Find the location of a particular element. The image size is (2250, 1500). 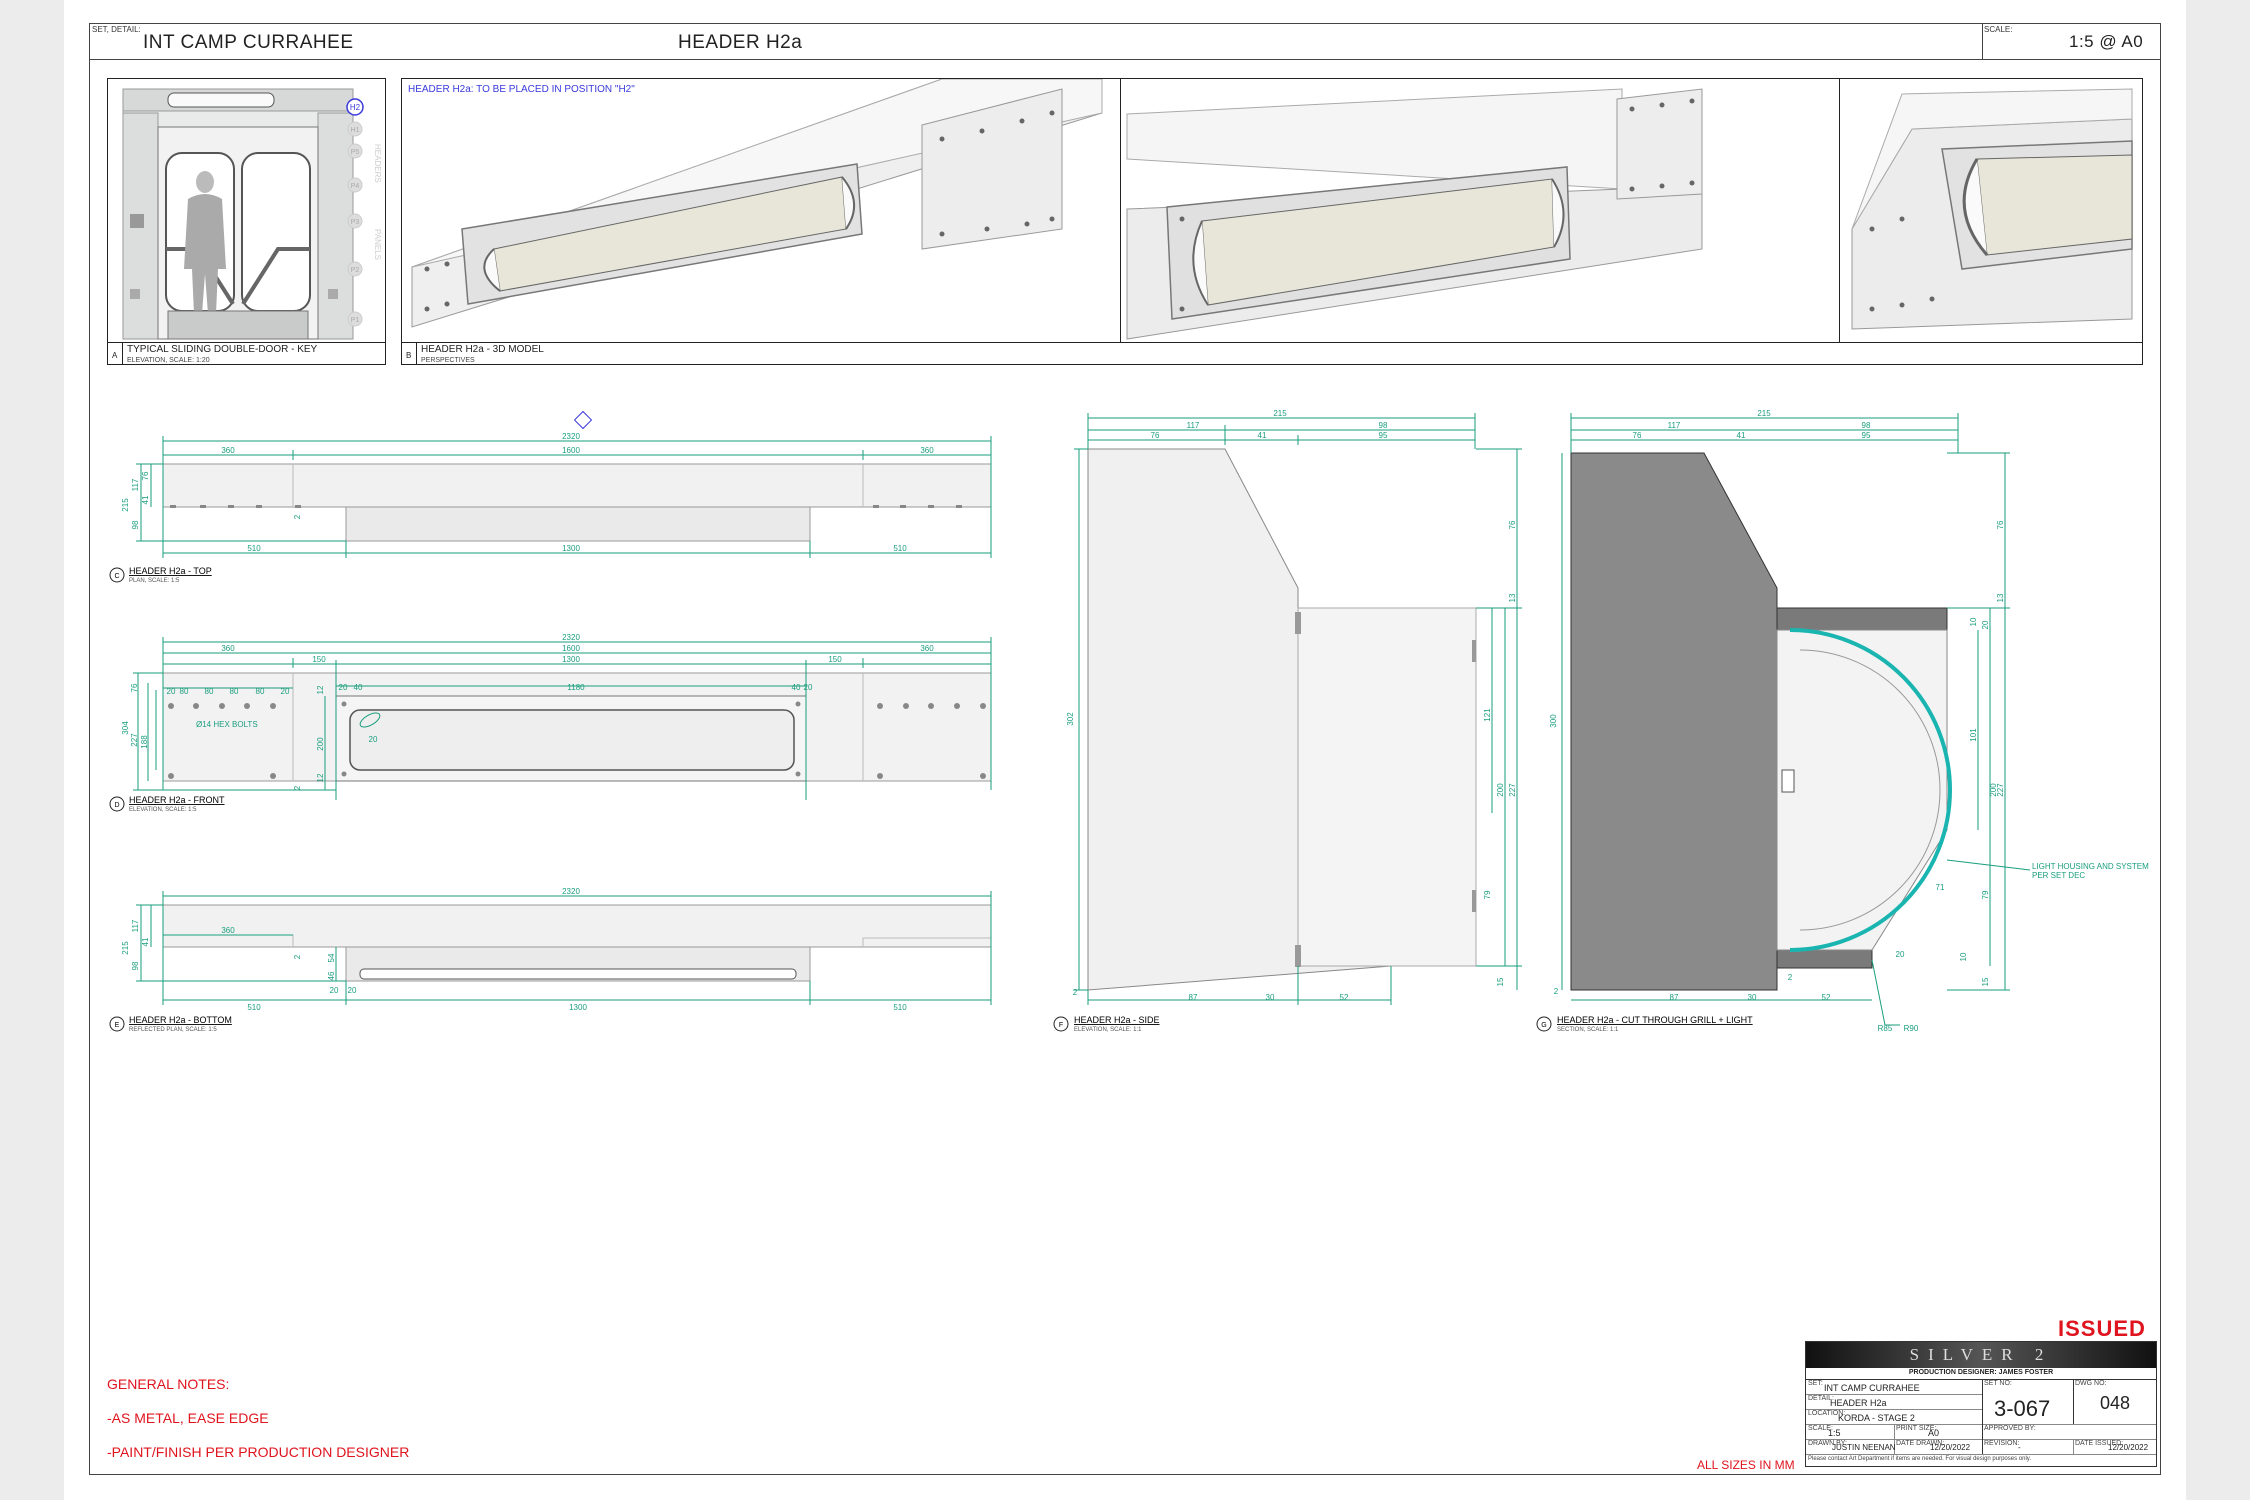

dim-sec-b2: 30 is located at coordinates (1752, 997).